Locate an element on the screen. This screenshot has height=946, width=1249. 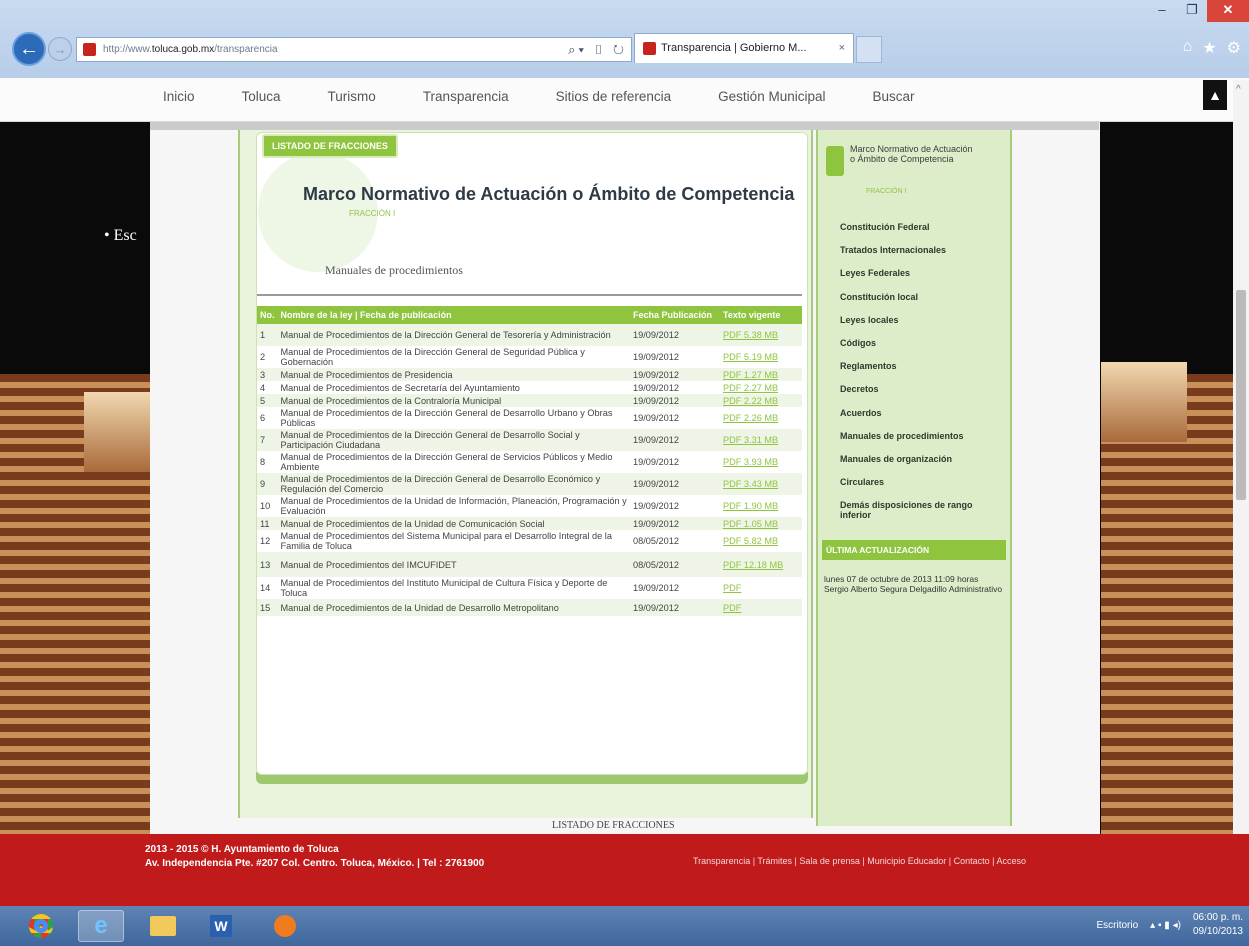
row-pdf-cell: PDF 3.43 MB is located at coordinates (761, 484).